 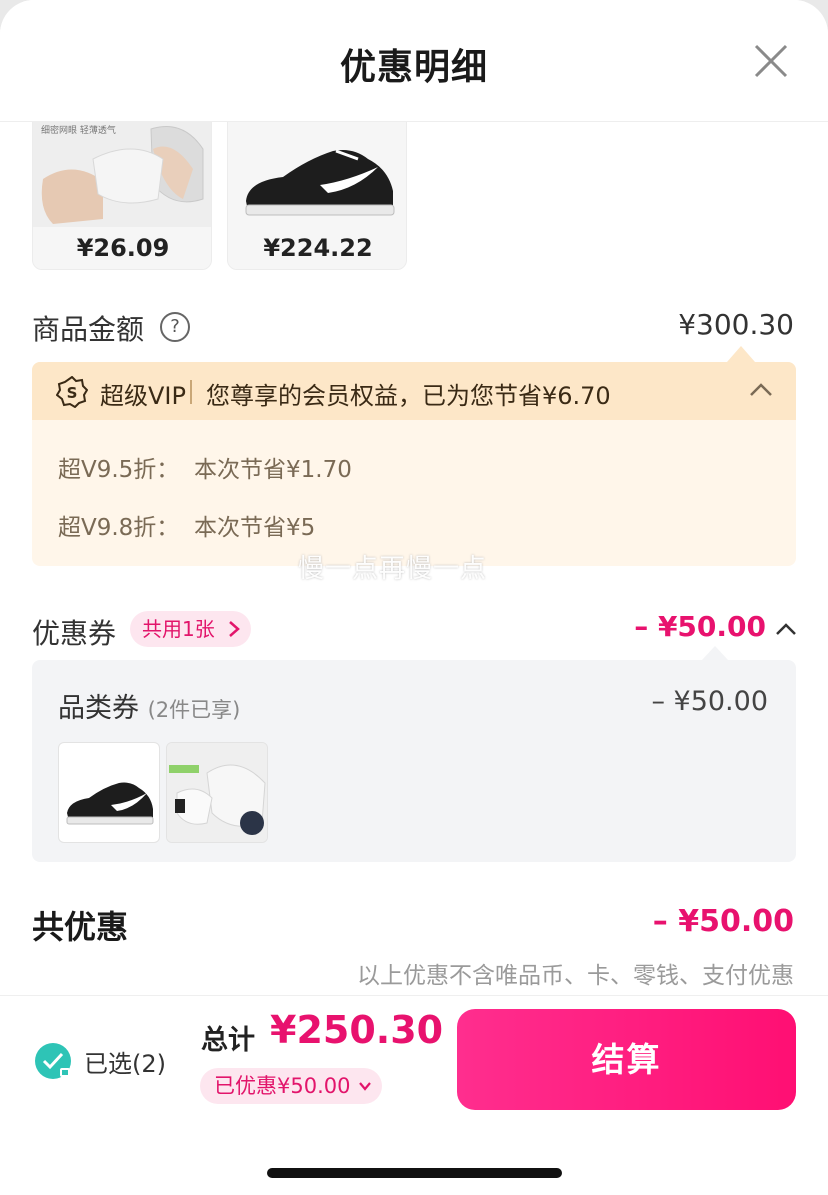 I want to click on vip-box-pointer, so click(x=741, y=354).